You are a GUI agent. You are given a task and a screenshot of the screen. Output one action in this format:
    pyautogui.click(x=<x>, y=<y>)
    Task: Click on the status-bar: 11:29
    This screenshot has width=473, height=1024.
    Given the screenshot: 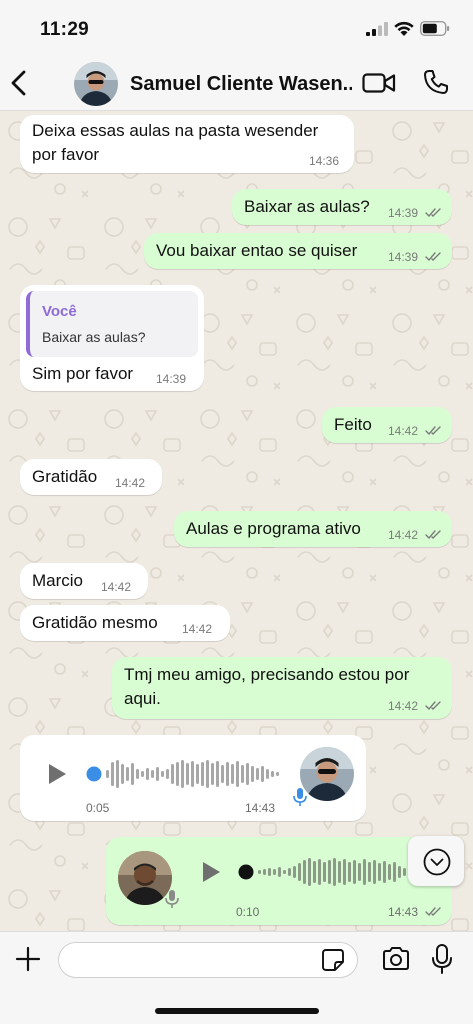 What is the action you would take?
    pyautogui.click(x=236, y=28)
    